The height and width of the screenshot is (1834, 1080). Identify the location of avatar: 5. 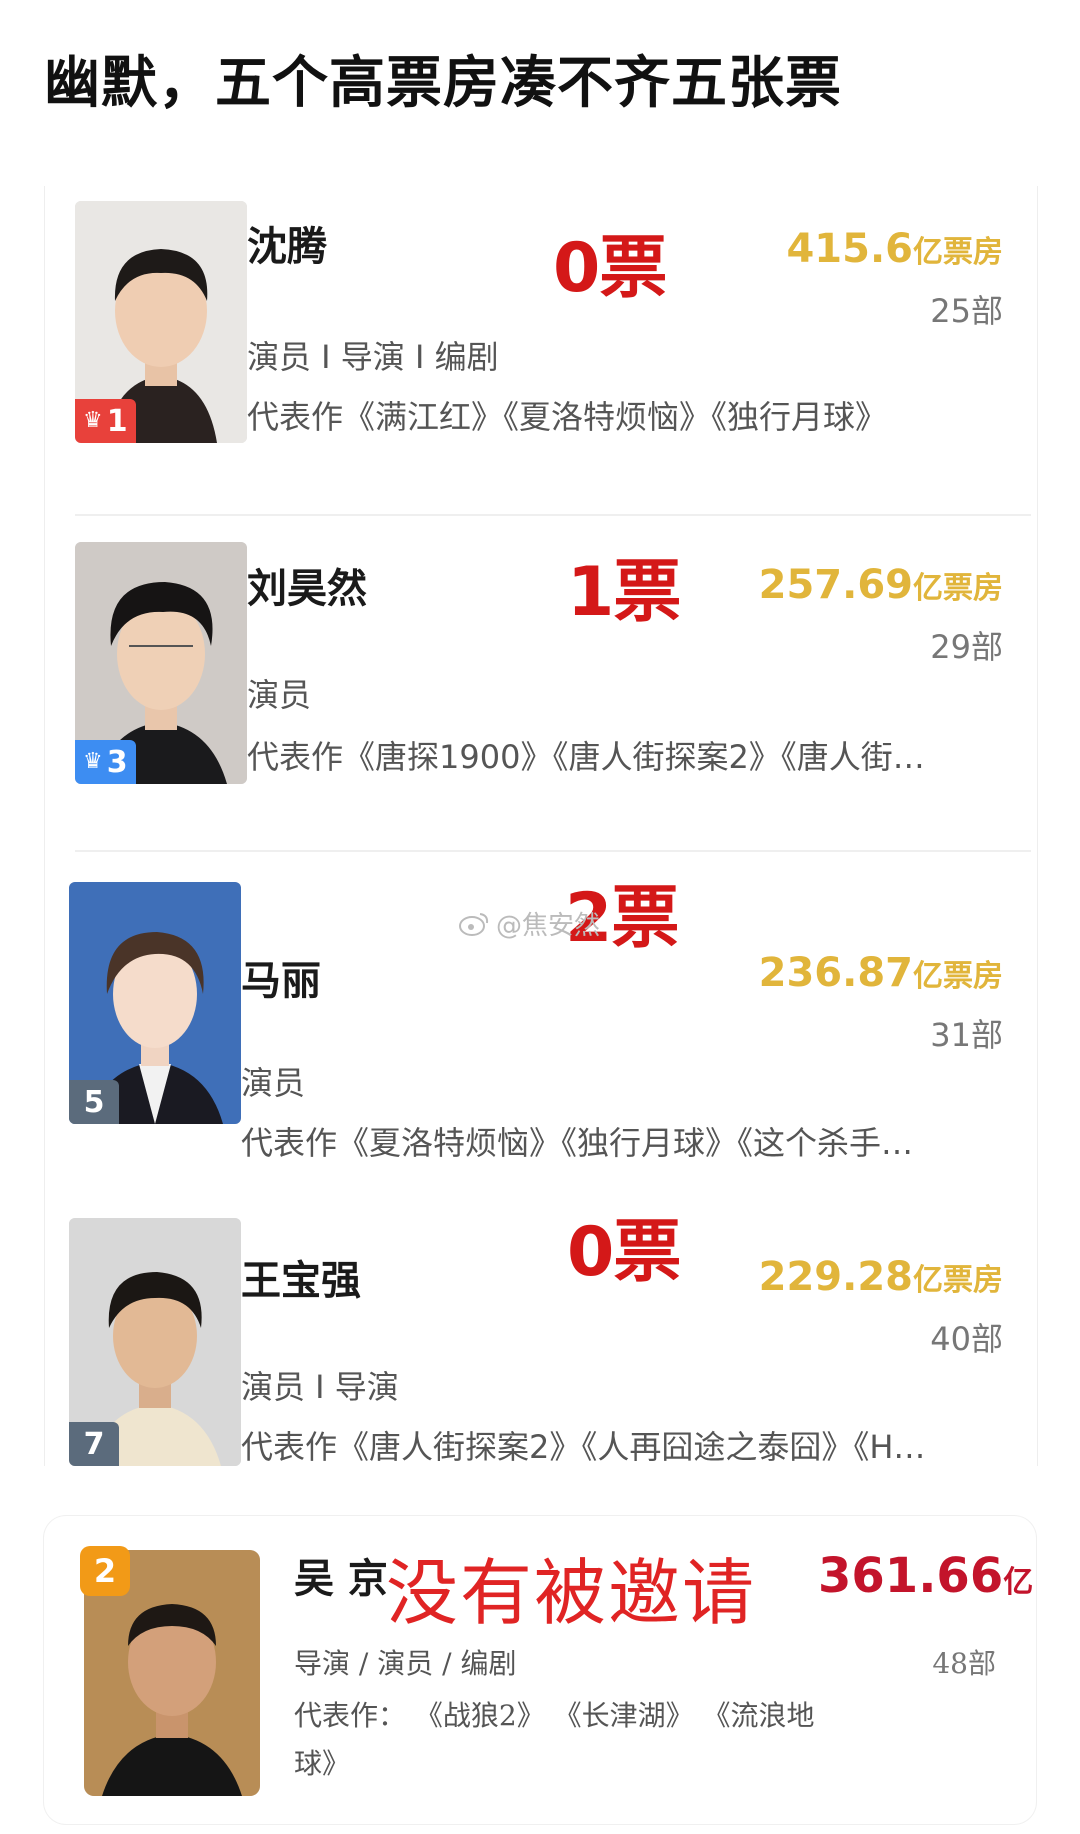
(155, 1003).